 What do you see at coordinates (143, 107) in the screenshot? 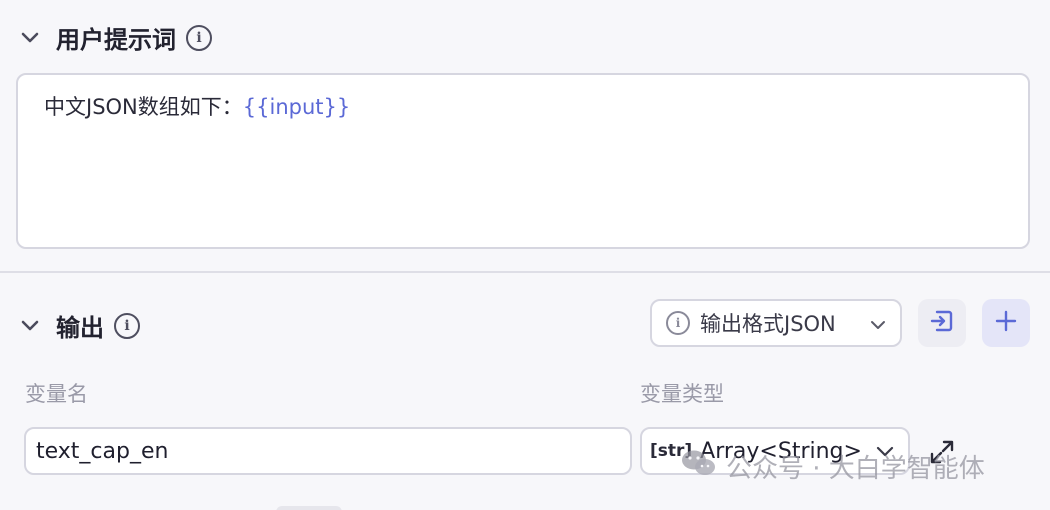
I see `prompt-text: 中文JSON数组如下：` at bounding box center [143, 107].